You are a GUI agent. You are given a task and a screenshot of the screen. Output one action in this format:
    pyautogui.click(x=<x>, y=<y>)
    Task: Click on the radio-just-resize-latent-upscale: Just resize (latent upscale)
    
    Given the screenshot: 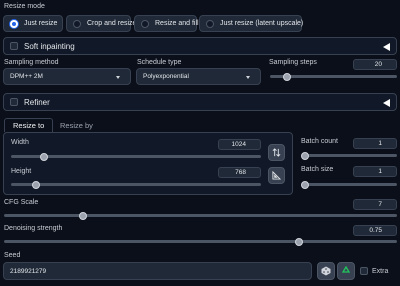 What is the action you would take?
    pyautogui.click(x=251, y=23)
    